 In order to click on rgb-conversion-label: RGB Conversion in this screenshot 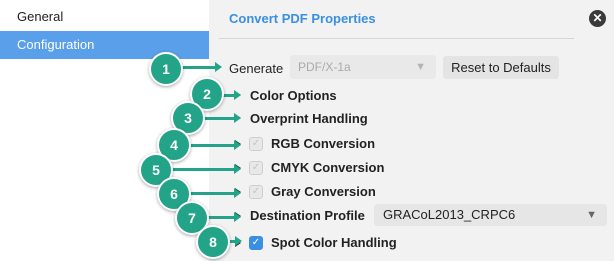, I will do `click(323, 143)`.